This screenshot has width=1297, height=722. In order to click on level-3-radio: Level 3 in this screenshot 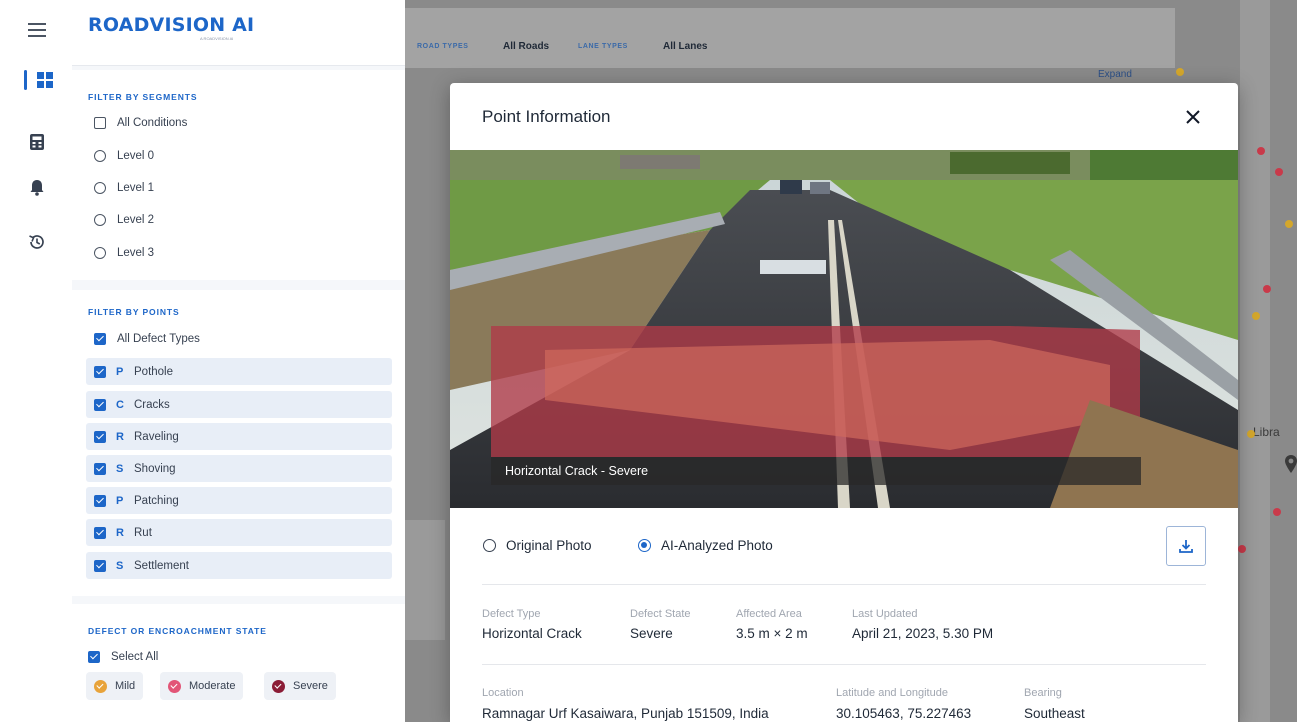, I will do `click(124, 253)`.